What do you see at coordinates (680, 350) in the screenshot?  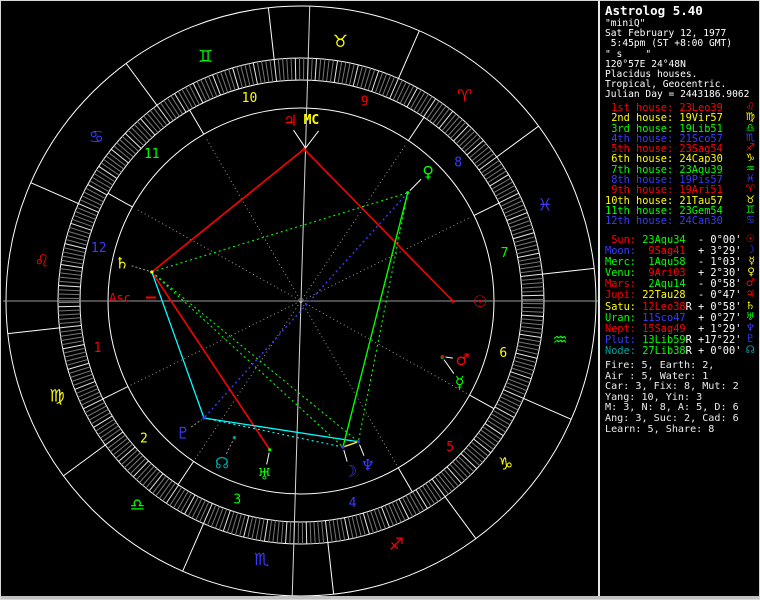 I see `planet-row: Node: 27Lib38R + 0°00' ☊` at bounding box center [680, 350].